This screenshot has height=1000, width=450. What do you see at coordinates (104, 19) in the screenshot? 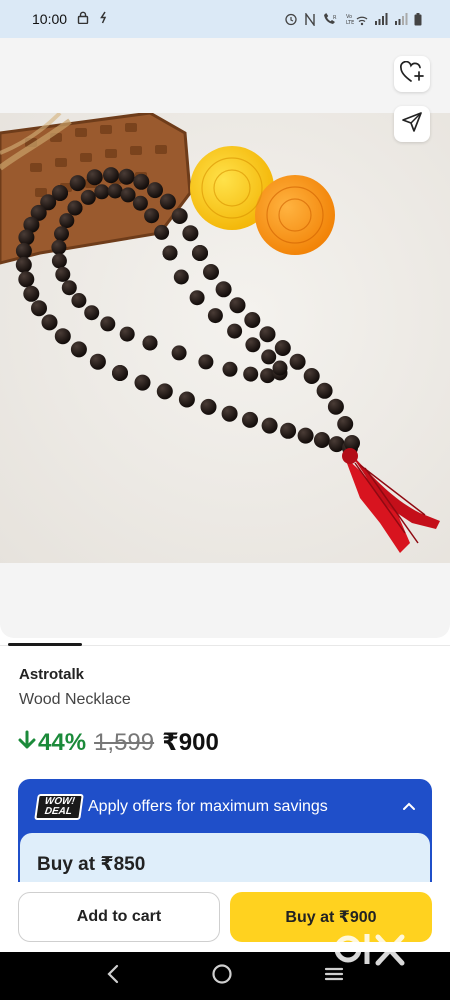
I see `call-forward-icon` at bounding box center [104, 19].